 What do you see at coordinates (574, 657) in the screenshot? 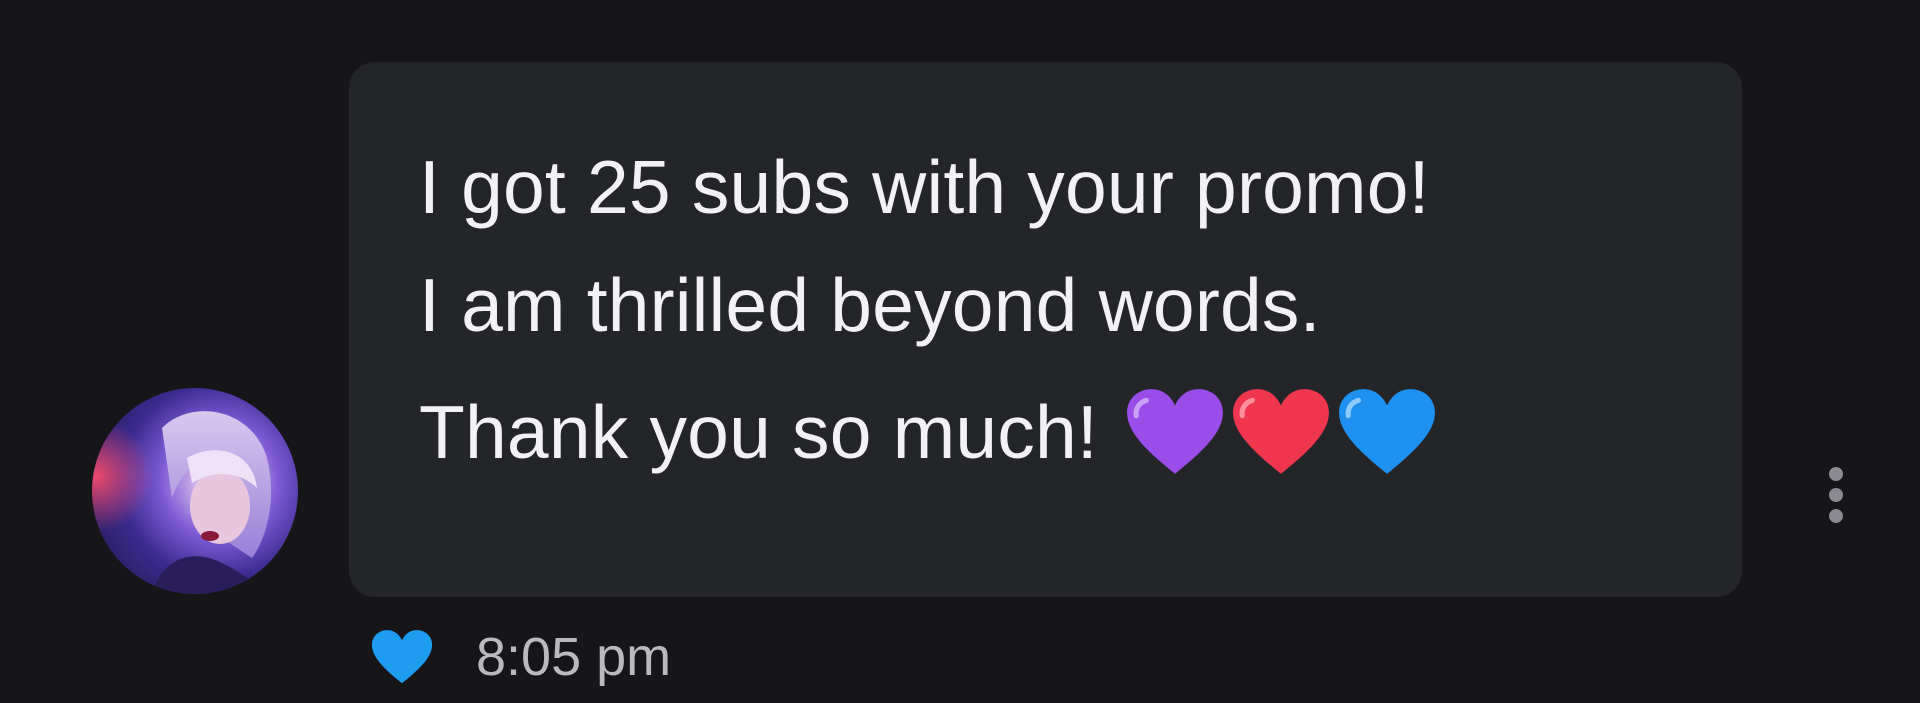
I see `message-timestamp: 8:05 pm` at bounding box center [574, 657].